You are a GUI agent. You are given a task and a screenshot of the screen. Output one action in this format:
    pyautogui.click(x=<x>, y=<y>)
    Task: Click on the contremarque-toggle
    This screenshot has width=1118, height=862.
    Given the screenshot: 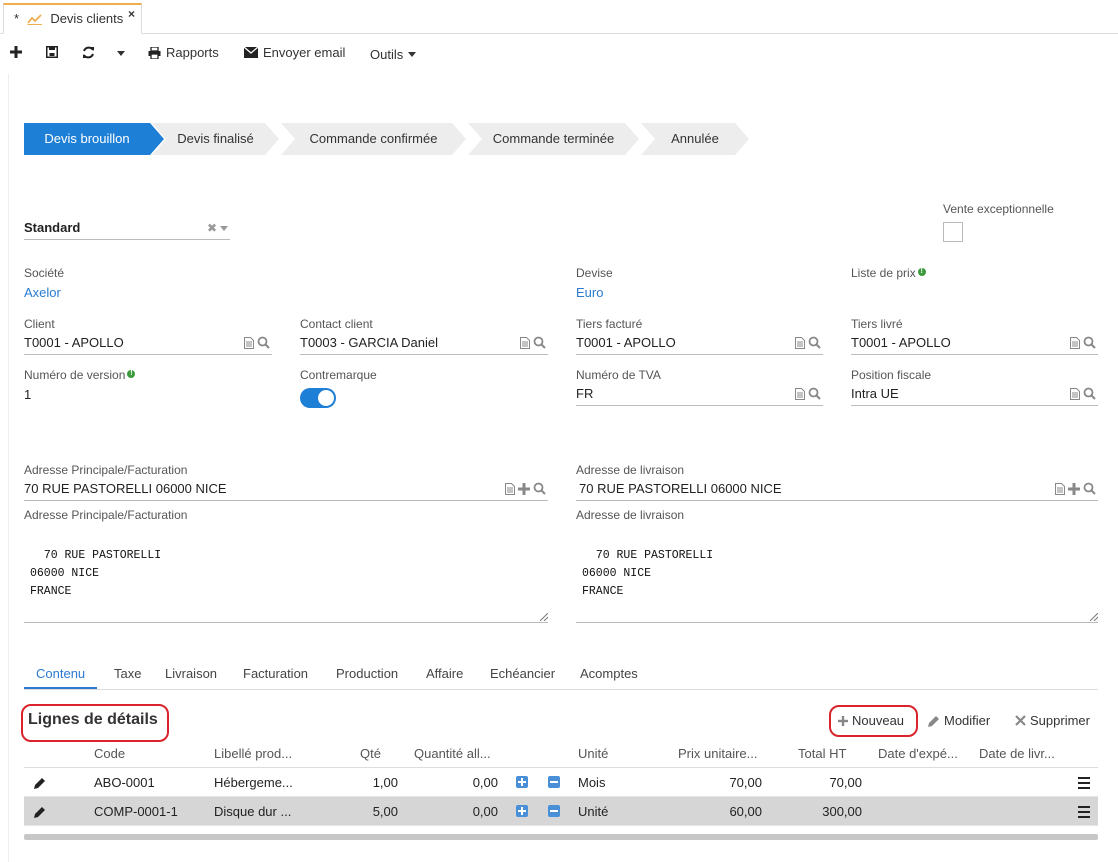 What is the action you would take?
    pyautogui.click(x=318, y=398)
    